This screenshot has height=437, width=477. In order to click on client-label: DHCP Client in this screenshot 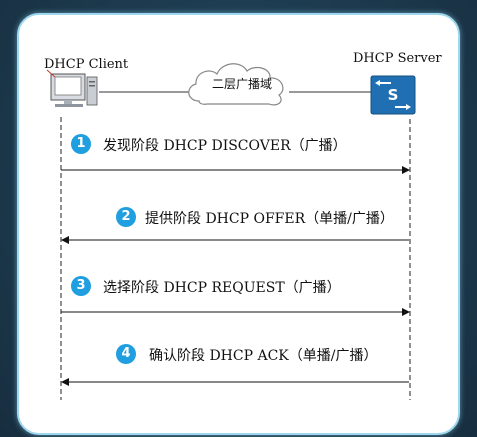, I will do `click(86, 64)`.